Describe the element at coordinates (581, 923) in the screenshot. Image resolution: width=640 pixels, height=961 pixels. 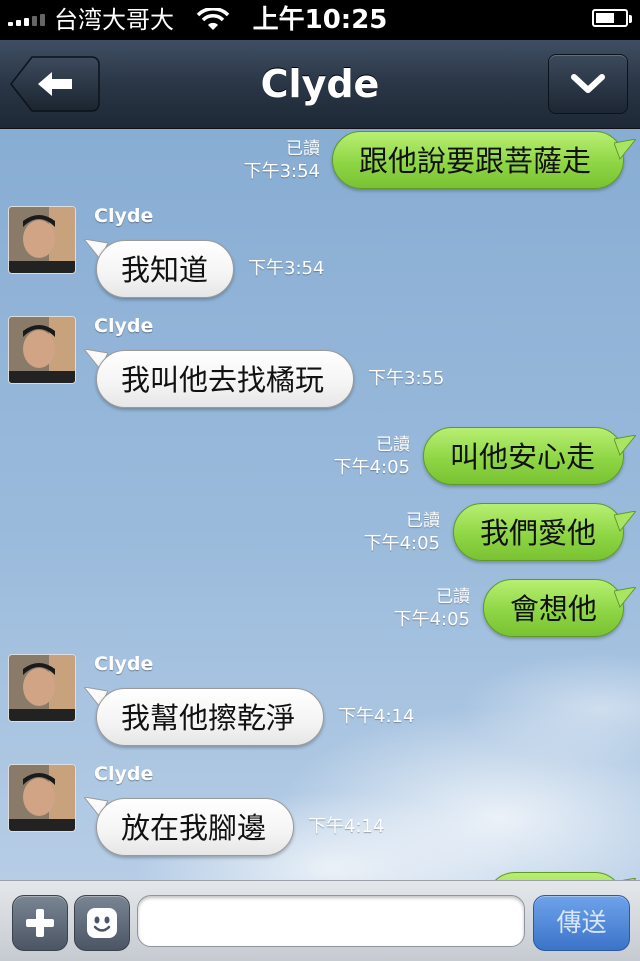
I see `send-button: 傳送` at that location.